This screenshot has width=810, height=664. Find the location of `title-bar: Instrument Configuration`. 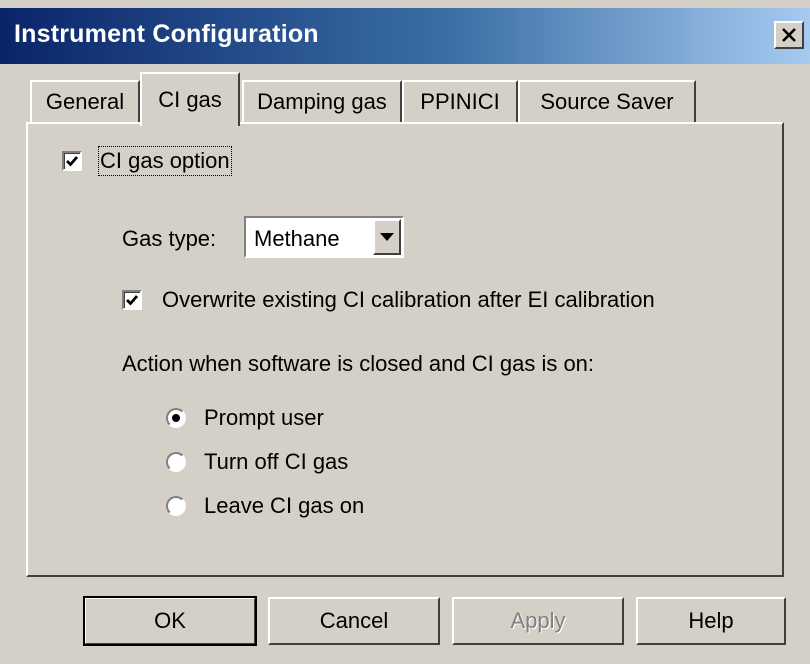

title-bar: Instrument Configuration is located at coordinates (405, 36).